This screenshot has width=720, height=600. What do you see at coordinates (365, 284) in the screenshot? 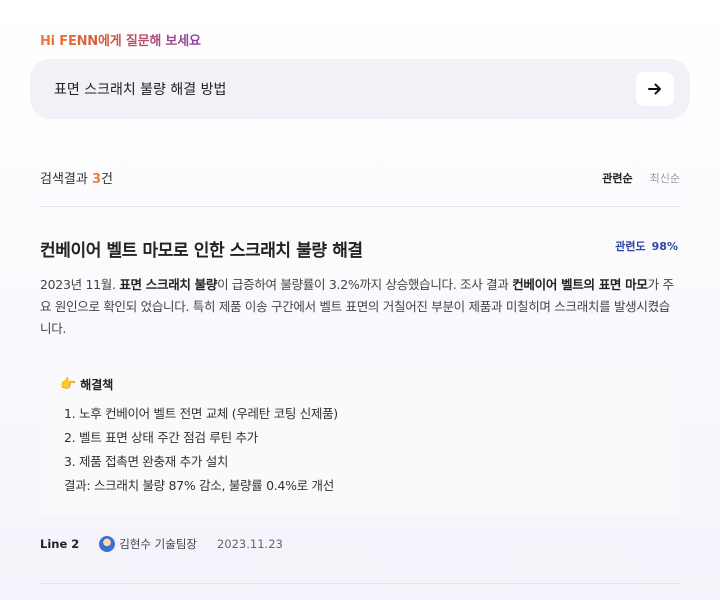
I see `summary-text: 이 급증하여 불량률이 3.2%까지 상승했습니다. 조사 결과` at bounding box center [365, 284].